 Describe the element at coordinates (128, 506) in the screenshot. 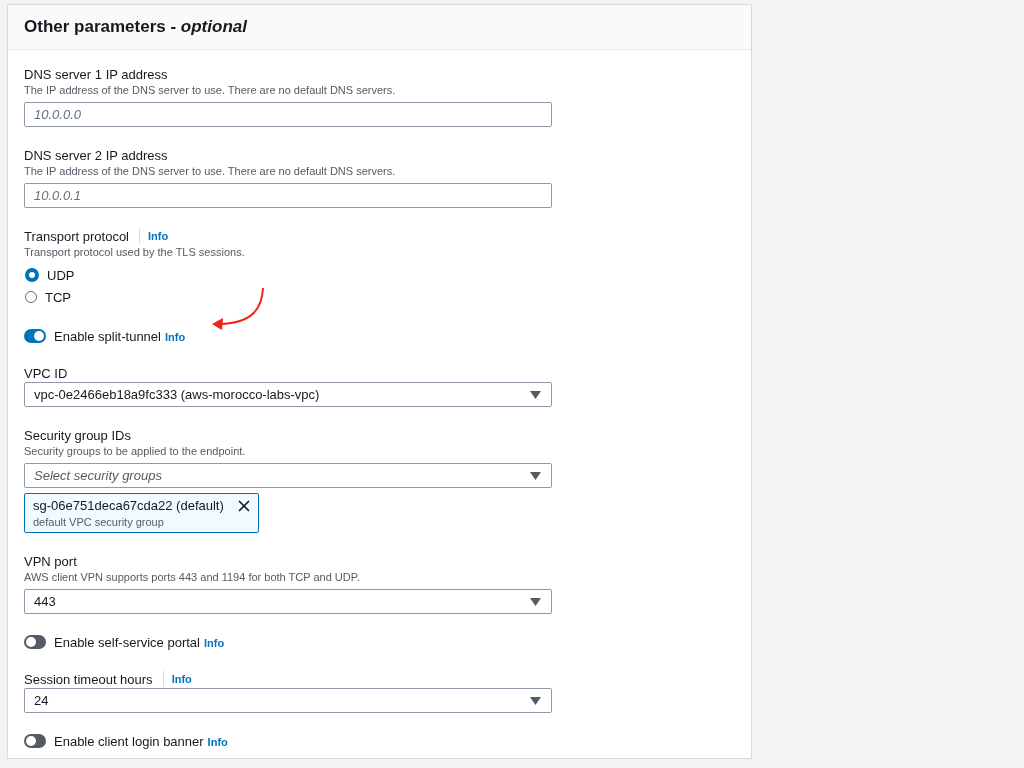

I see `token-label: sg-06e751deca67cda22 (default)` at that location.